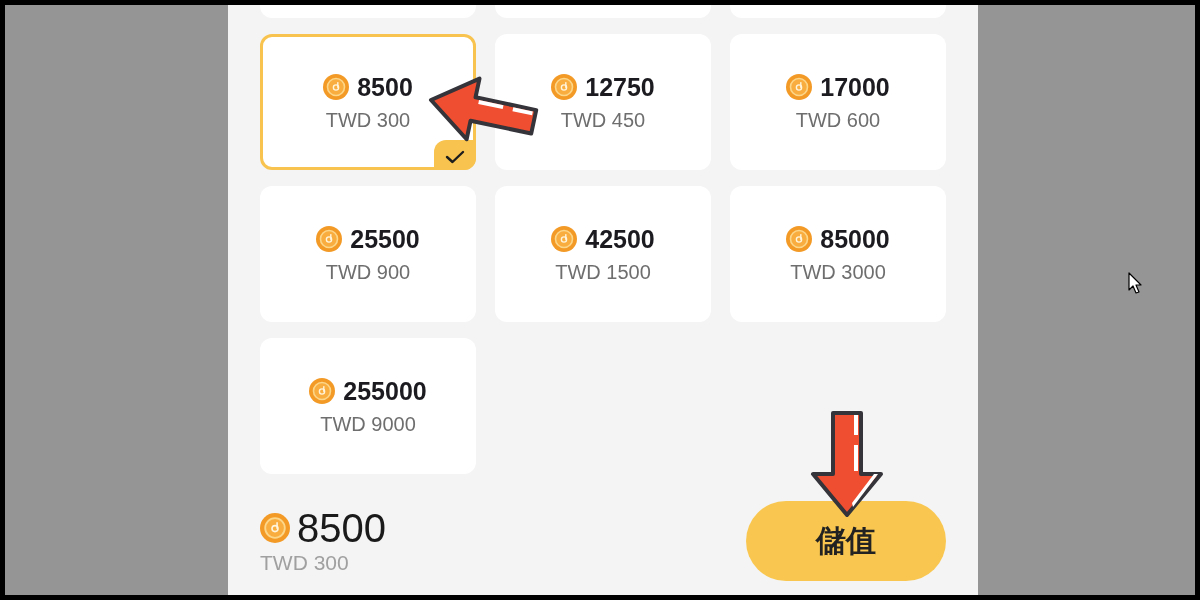 This screenshot has height=600, width=1200. I want to click on price-label: TWD 900, so click(368, 272).